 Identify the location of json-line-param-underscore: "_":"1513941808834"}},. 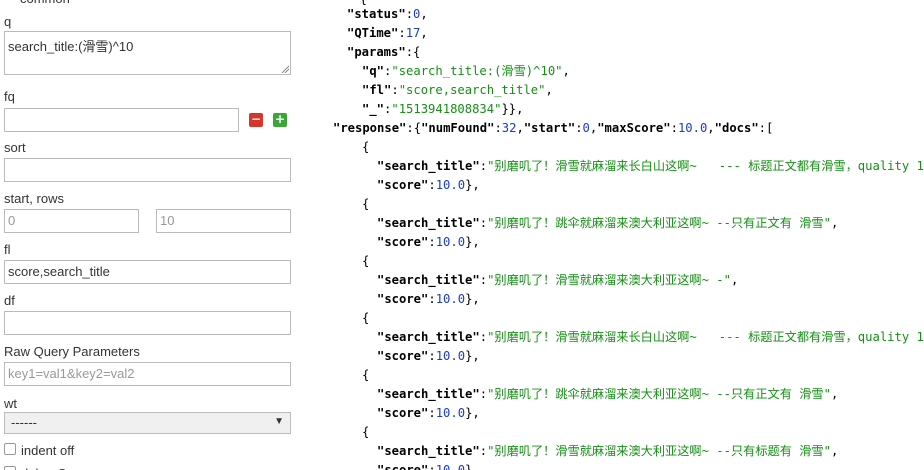
(443, 109).